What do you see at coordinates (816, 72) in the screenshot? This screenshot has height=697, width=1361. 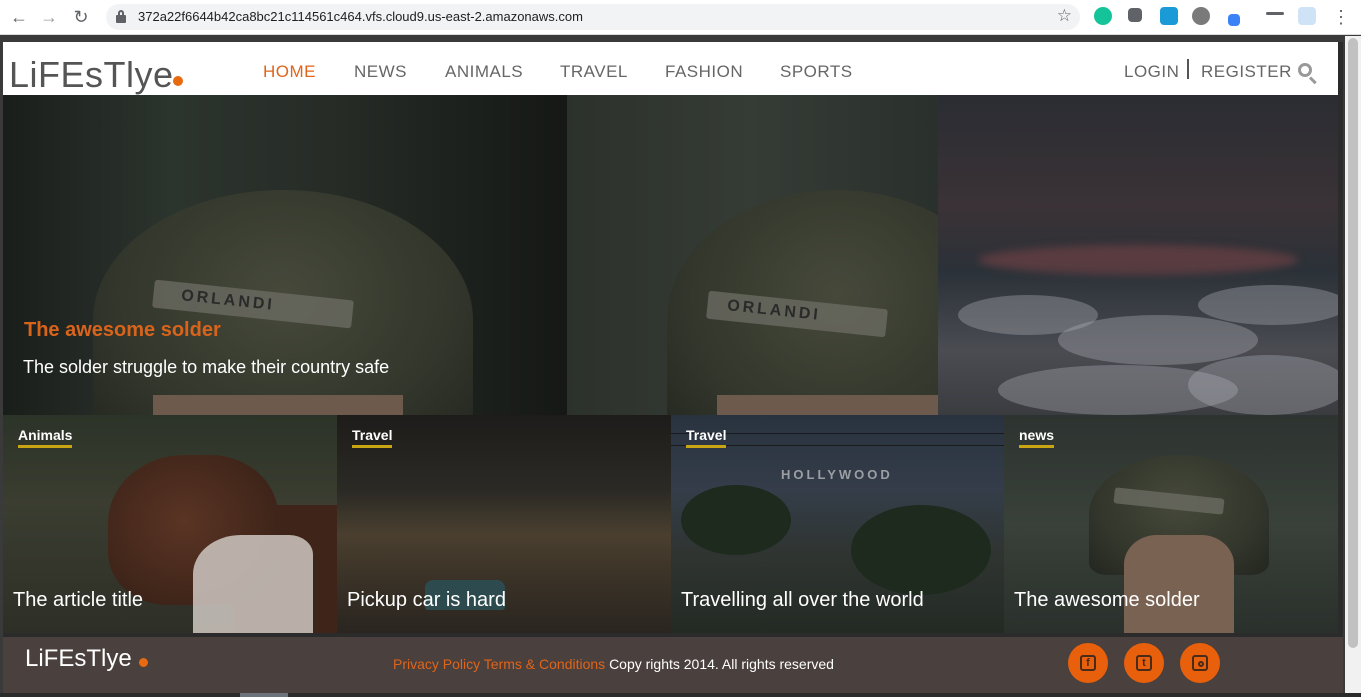 I see `nav-sports: SPORTS` at bounding box center [816, 72].